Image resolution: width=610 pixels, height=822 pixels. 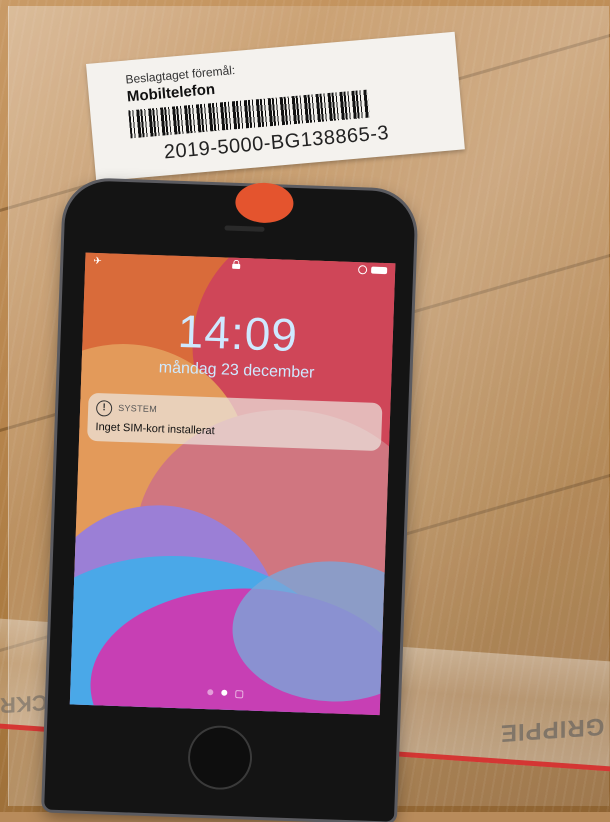 I want to click on page-dot-active, so click(x=224, y=692).